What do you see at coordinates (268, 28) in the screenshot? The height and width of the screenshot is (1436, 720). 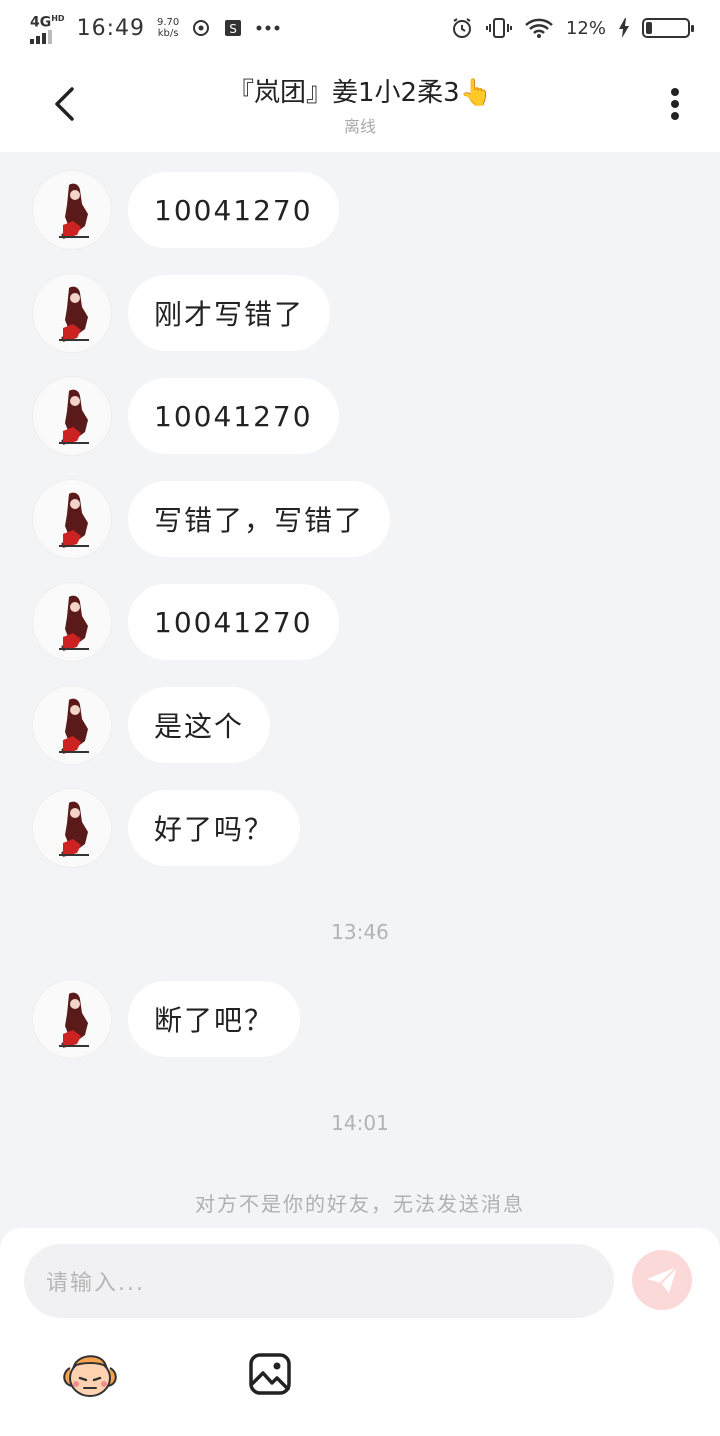 I see `more-dots-icon` at bounding box center [268, 28].